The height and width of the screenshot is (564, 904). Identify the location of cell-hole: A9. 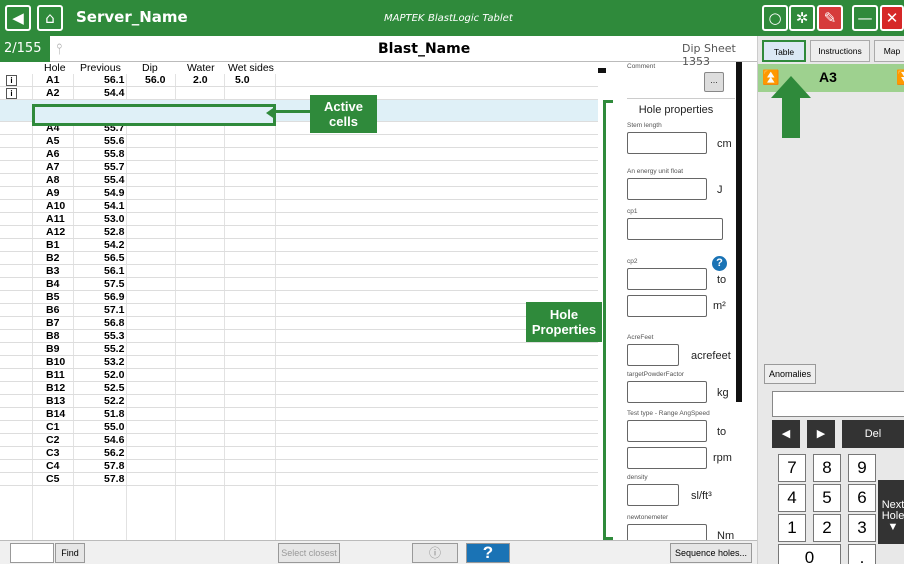
(52, 193).